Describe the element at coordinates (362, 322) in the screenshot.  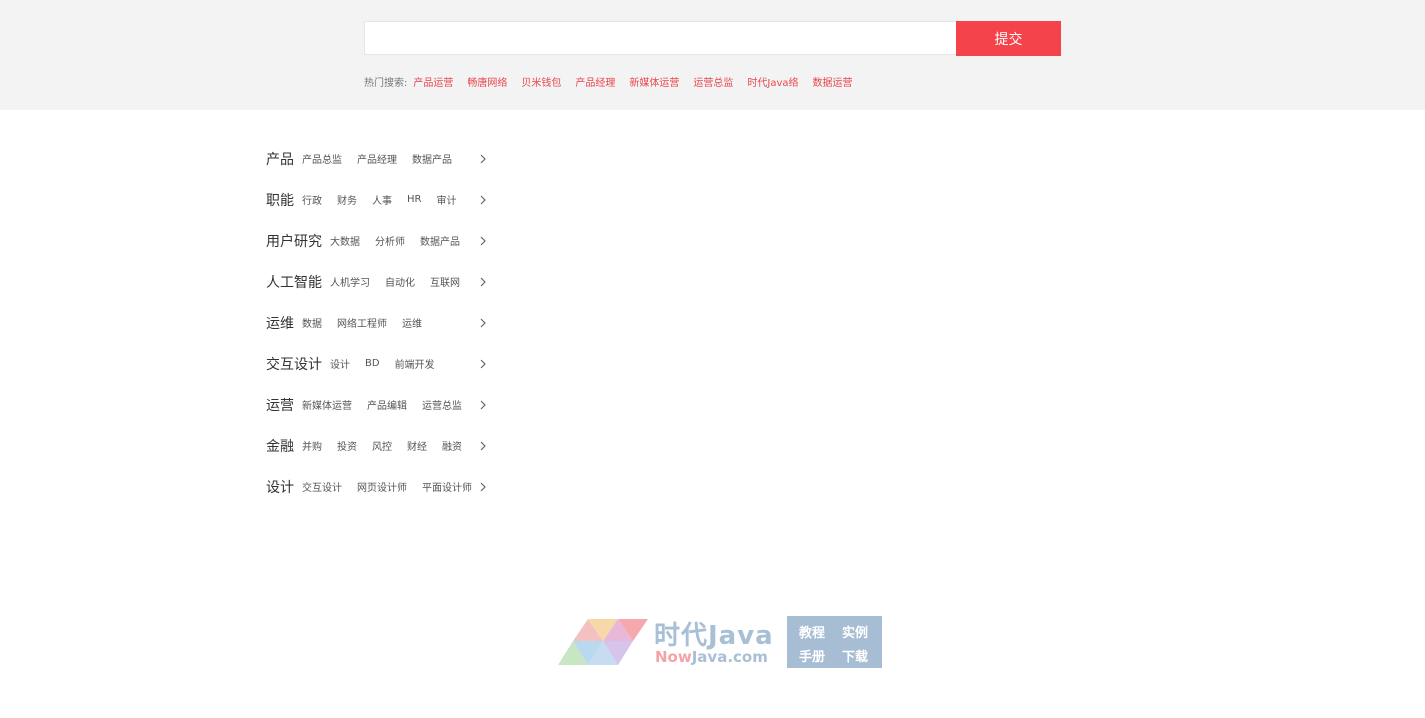
I see `category-tag: 网络工程师` at that location.